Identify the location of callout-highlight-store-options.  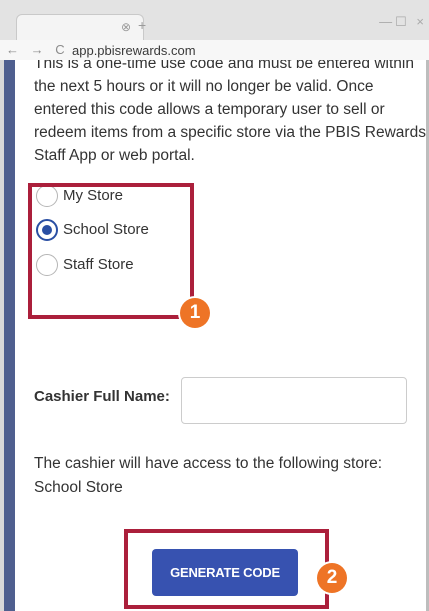
(111, 251).